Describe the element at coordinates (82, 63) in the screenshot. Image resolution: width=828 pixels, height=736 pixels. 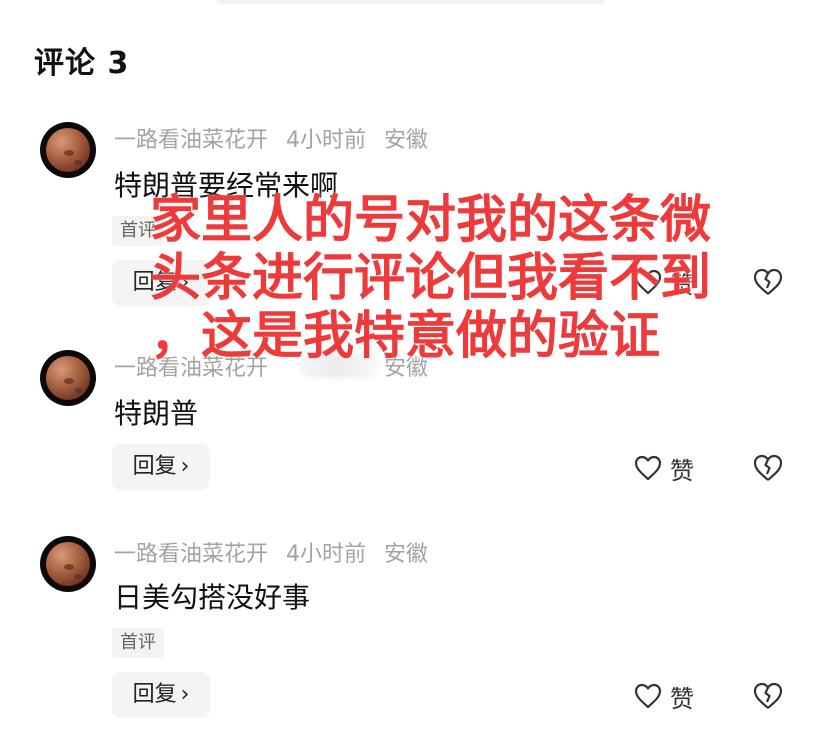
I see `comments-title: 评论 3` at that location.